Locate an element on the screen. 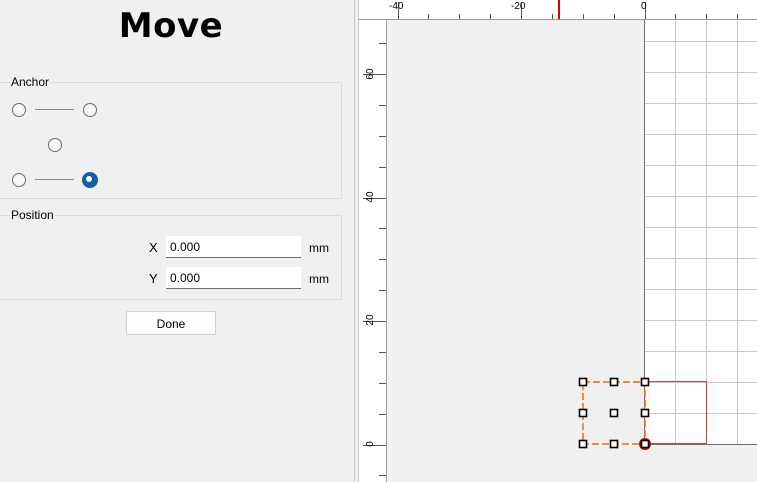 Image resolution: width=757 pixels, height=482 pixels. x-position-input is located at coordinates (233, 247).